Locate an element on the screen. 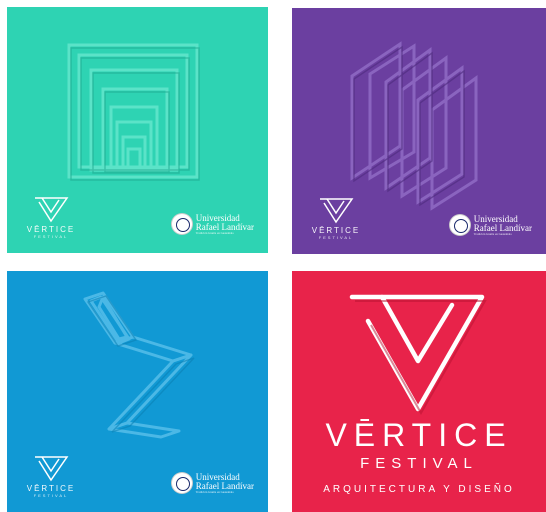 The width and height of the screenshot is (546, 512). big-triangle-logo-icon is located at coordinates (418, 355).